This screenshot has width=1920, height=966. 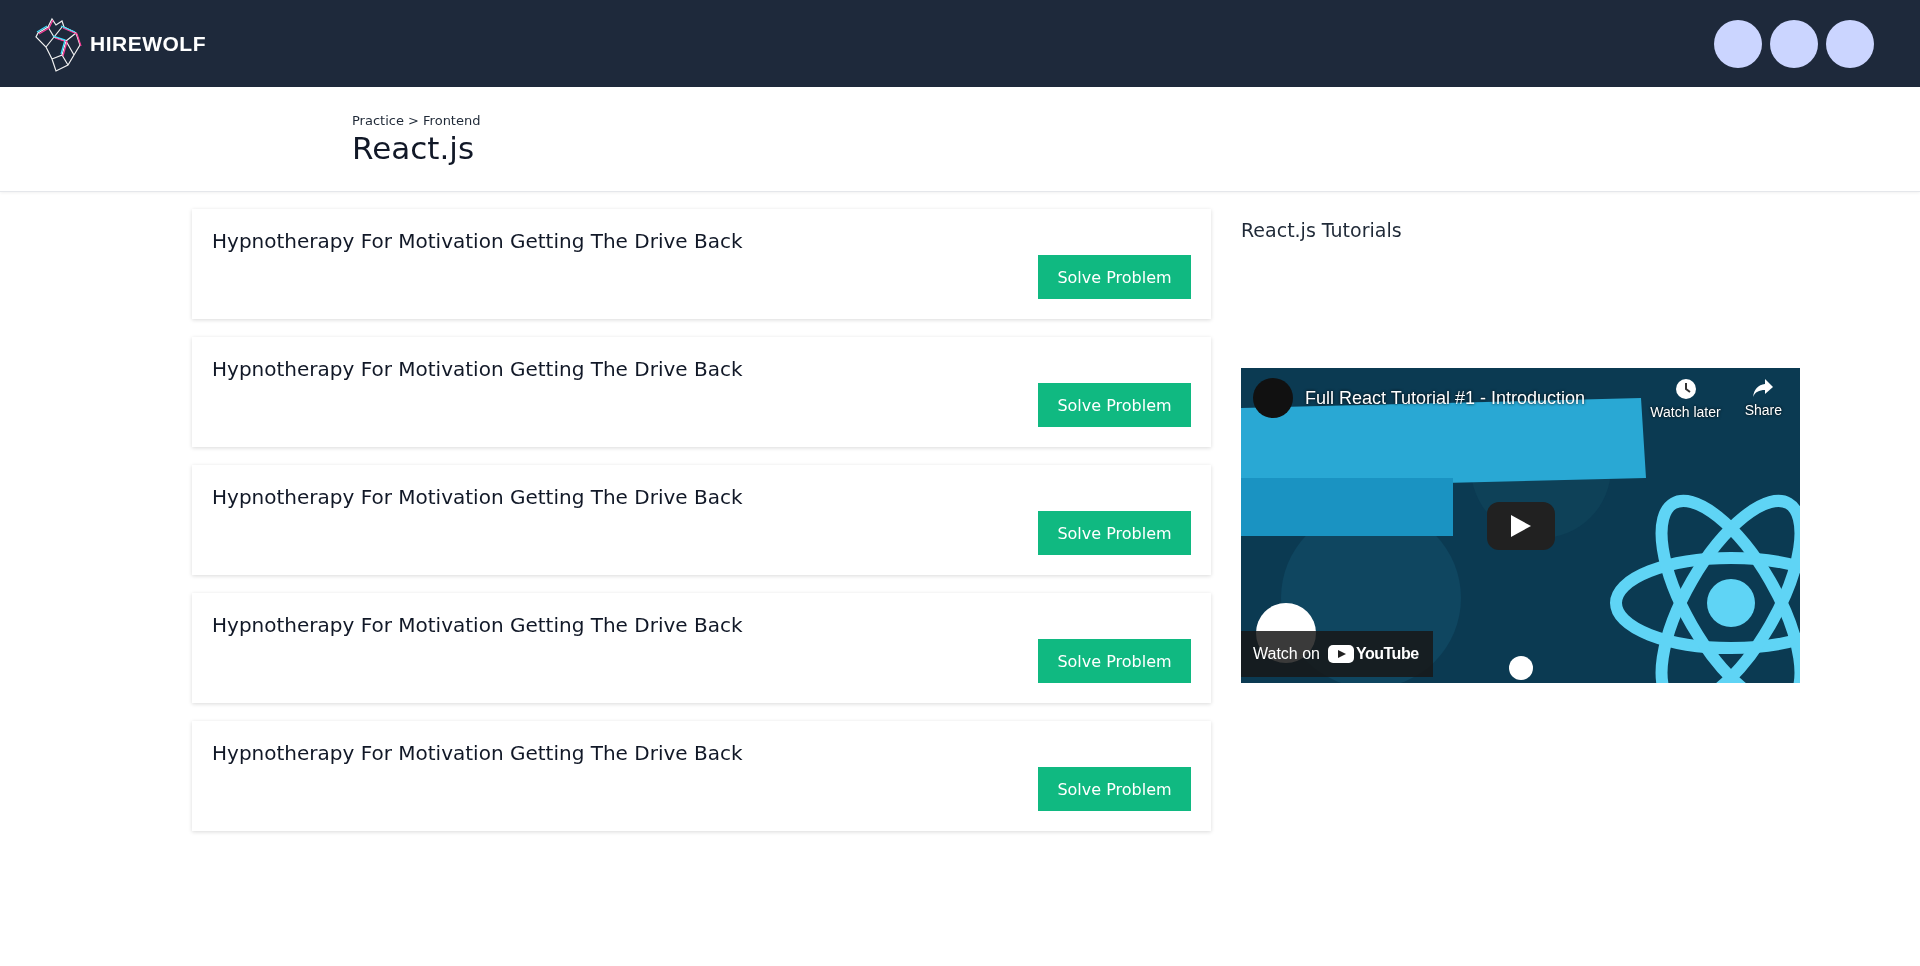 I want to click on play-logo-icon, so click(x=1341, y=654).